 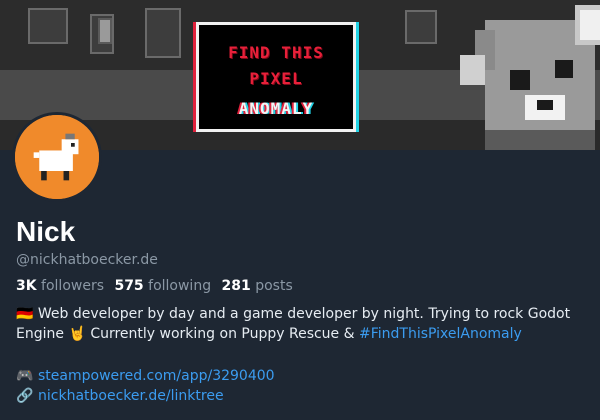 What do you see at coordinates (276, 108) in the screenshot?
I see `sign-title-line-3: ANOMALY` at bounding box center [276, 108].